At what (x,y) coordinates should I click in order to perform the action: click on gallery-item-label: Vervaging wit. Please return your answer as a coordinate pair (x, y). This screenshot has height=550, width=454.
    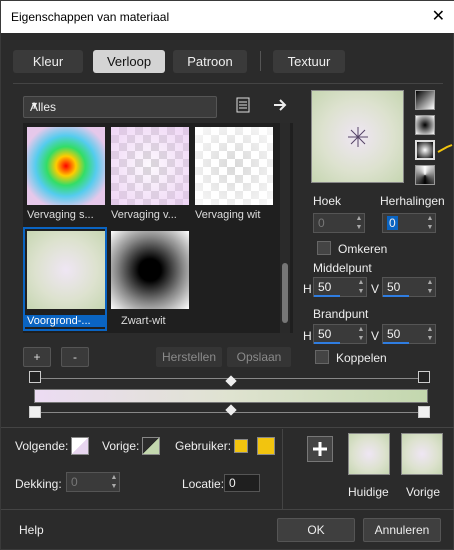
    Looking at the image, I should click on (228, 215).